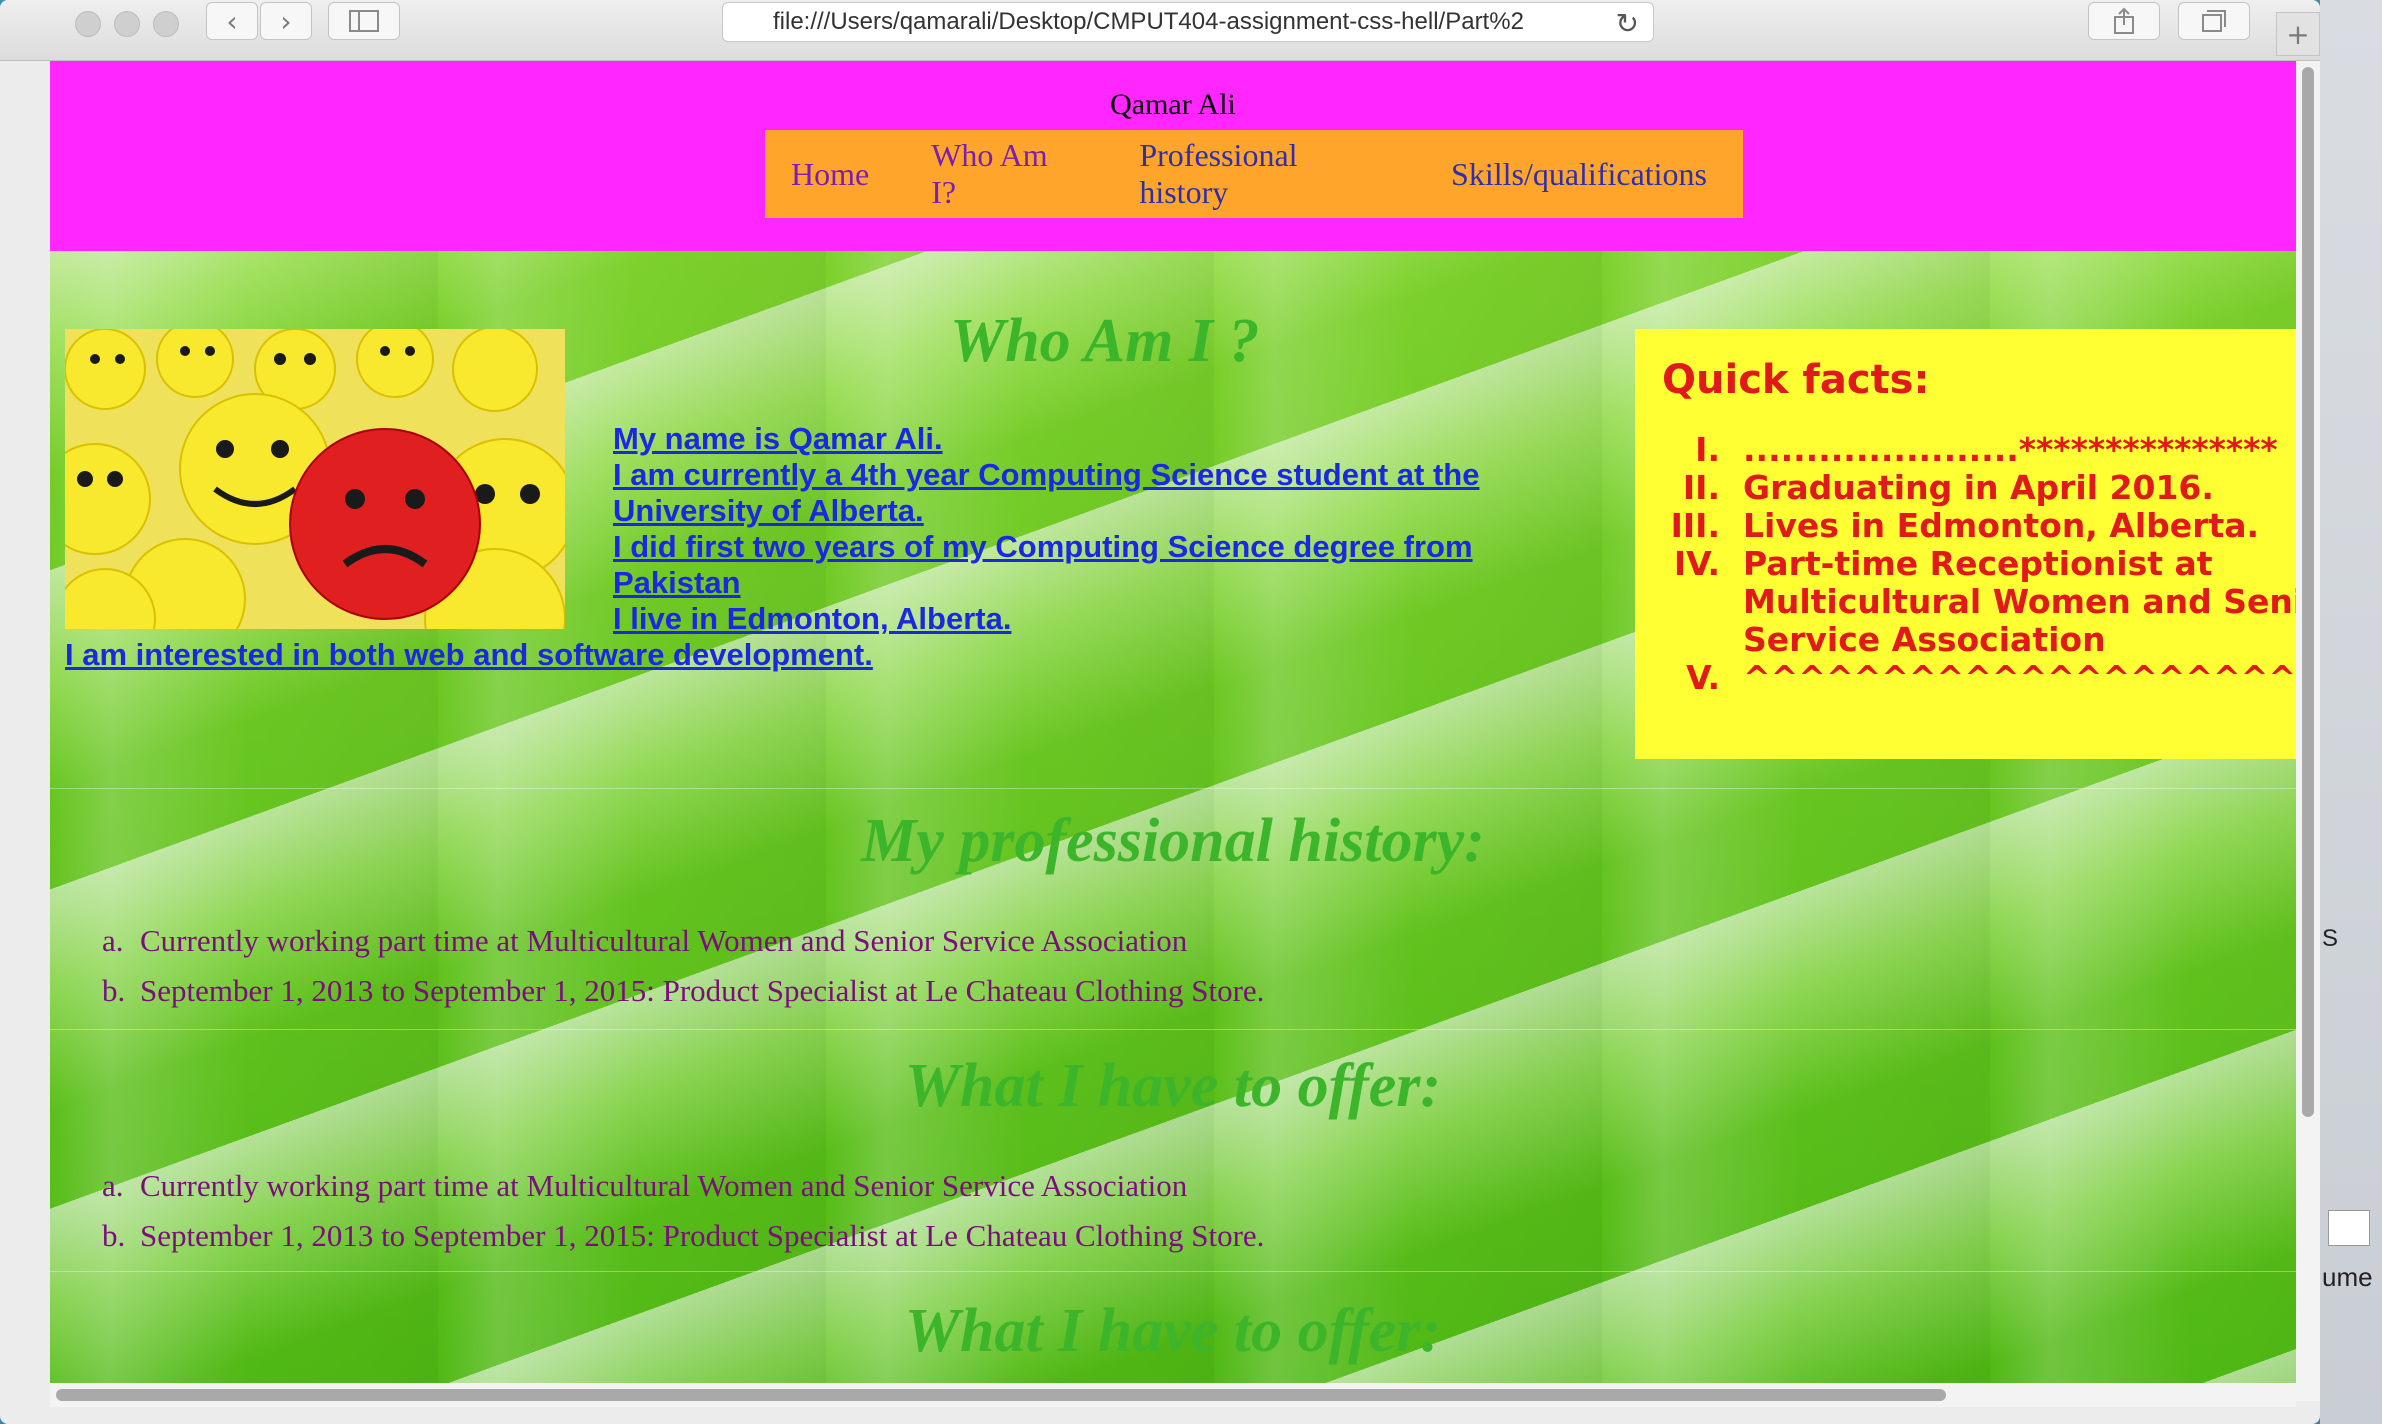  I want to click on list-number: III., so click(1695, 525).